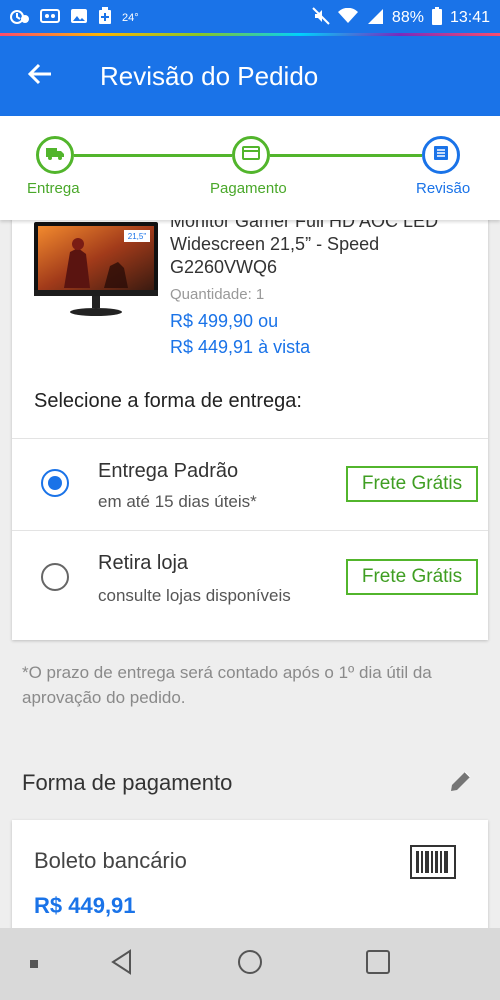 Image resolution: width=500 pixels, height=1000 pixels. I want to click on step-payment, so click(251, 155).